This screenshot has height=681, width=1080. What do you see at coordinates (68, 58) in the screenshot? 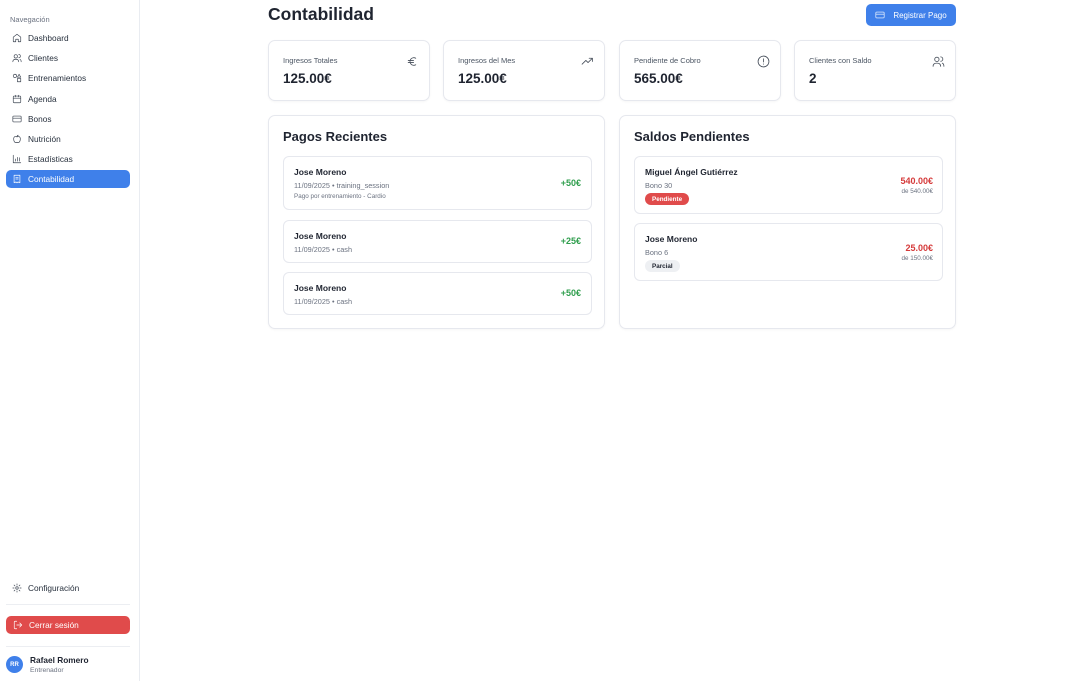
I see `sidebar-item-clientes: Clientes` at bounding box center [68, 58].